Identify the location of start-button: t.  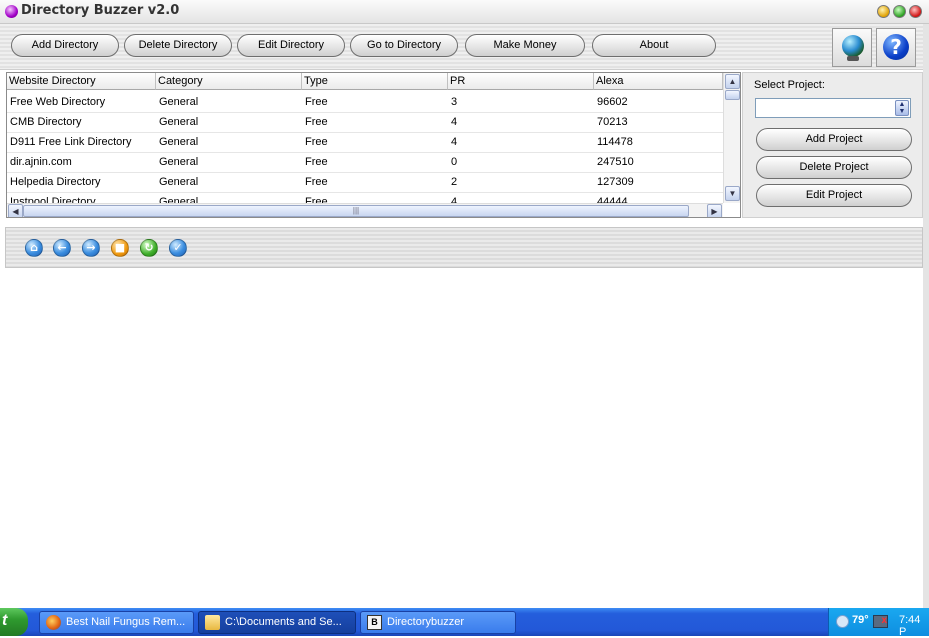
(14, 622).